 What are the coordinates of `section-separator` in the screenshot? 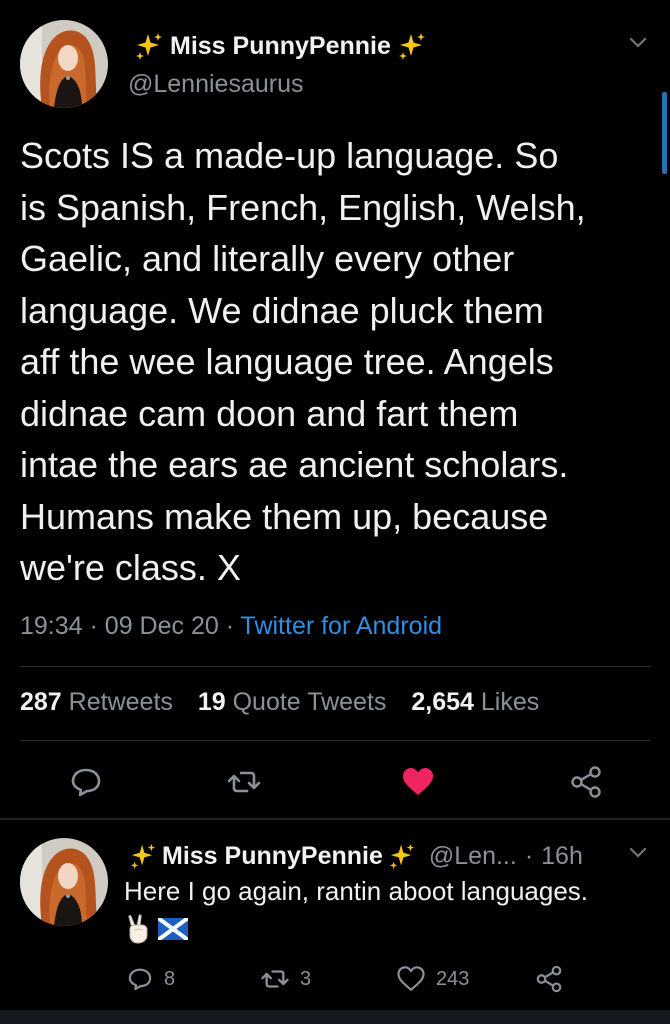 It's located at (335, 819).